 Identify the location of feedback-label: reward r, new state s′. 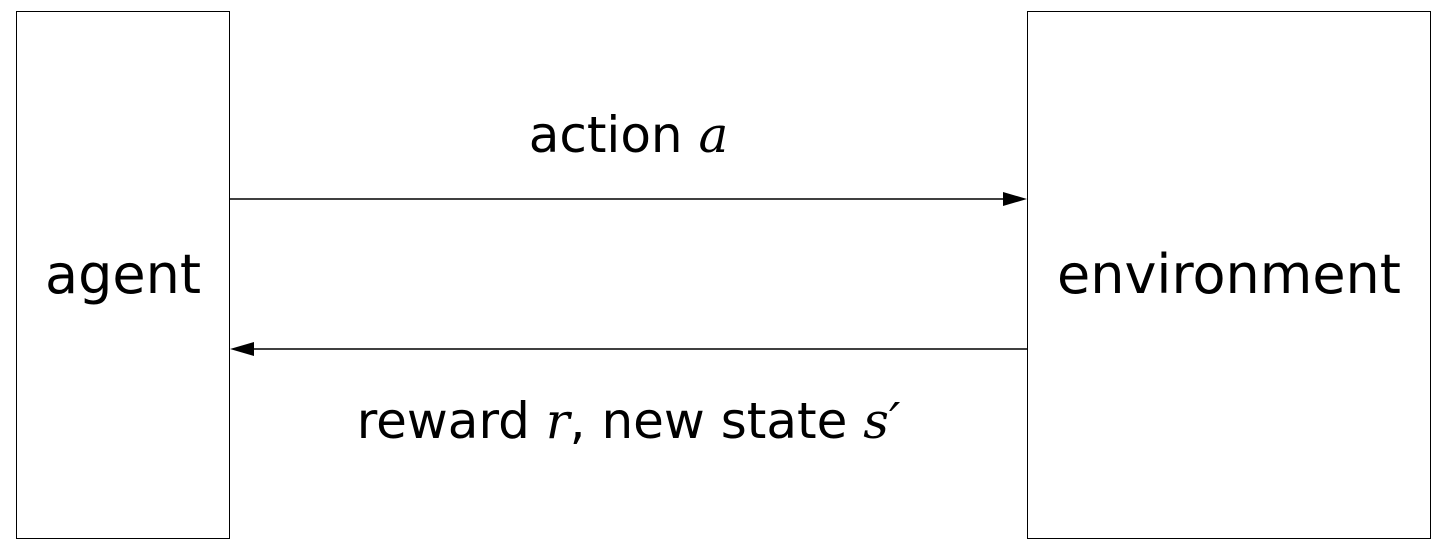
(628, 421).